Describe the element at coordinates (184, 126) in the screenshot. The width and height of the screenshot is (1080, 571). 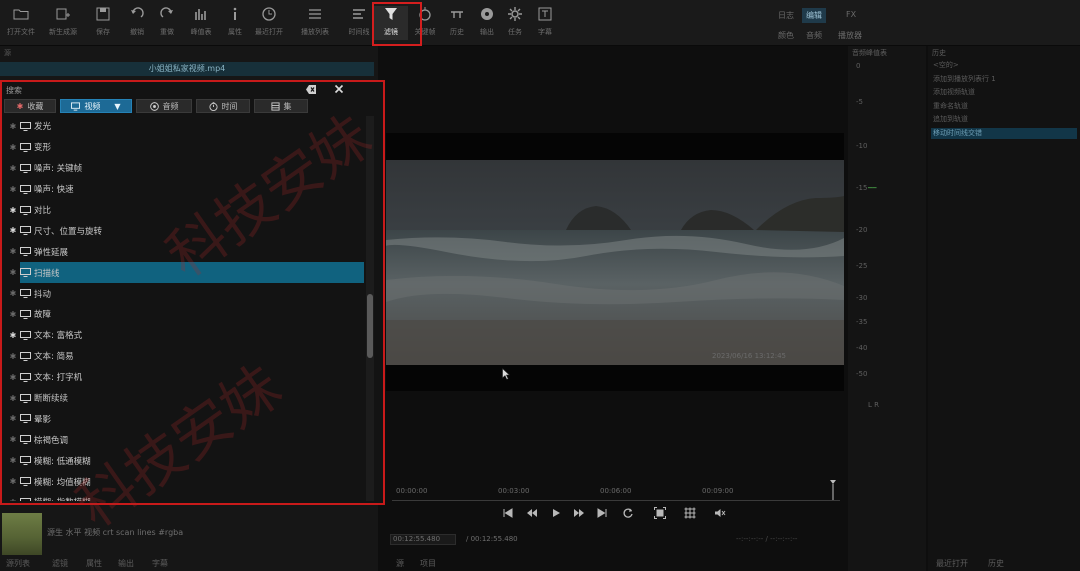
I see `filter-list-item: ✱ 发光` at that location.